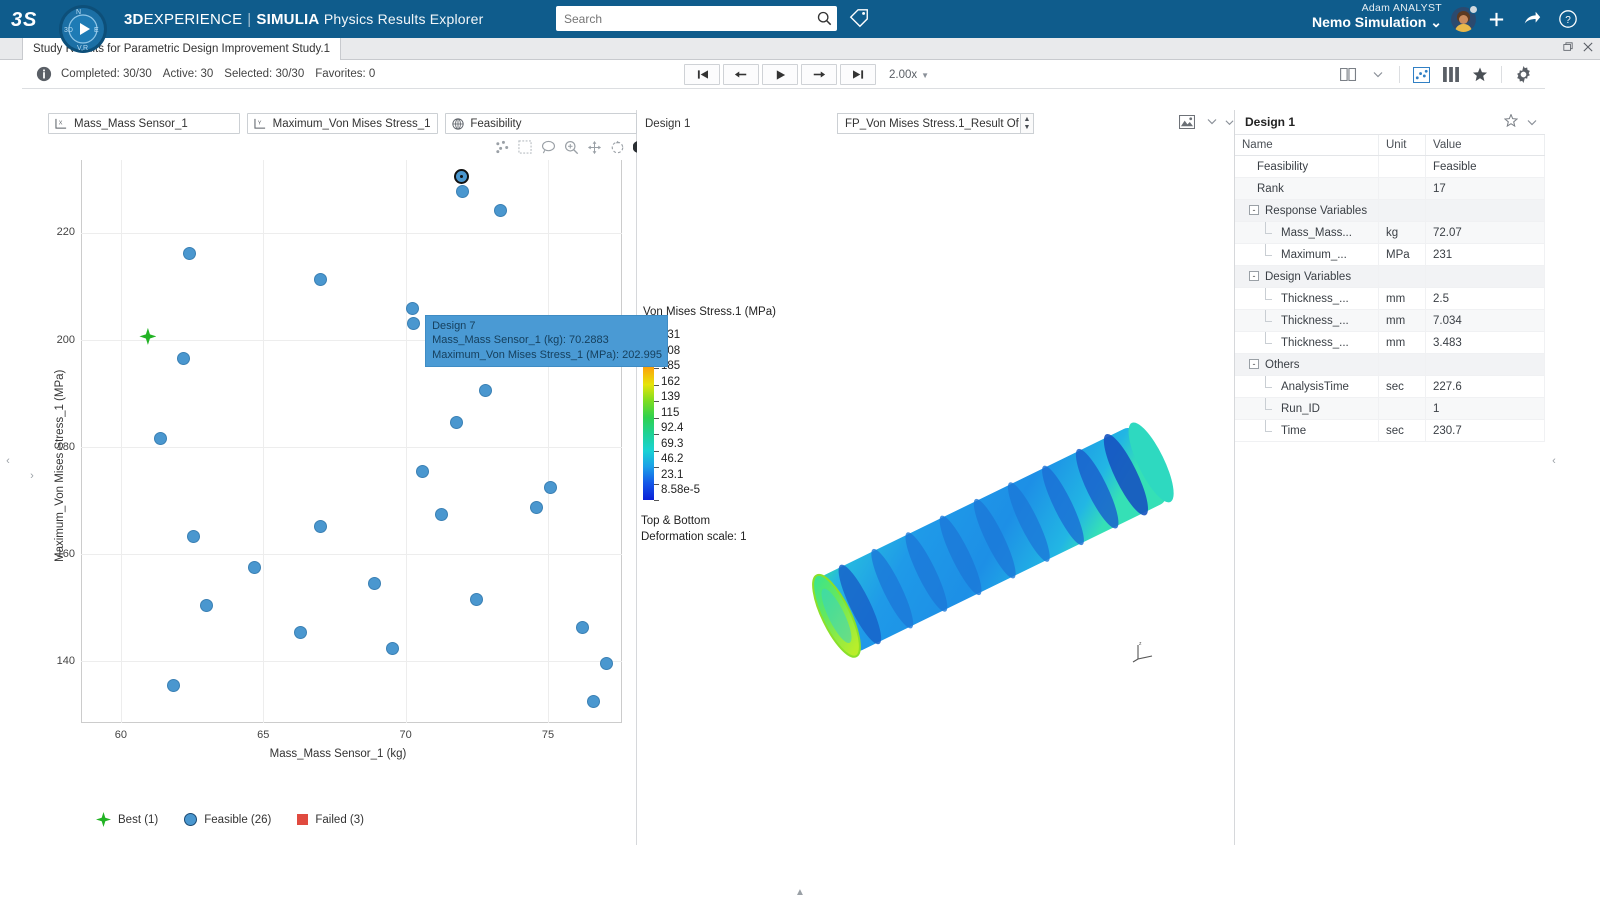 This screenshot has width=1600, height=900. Describe the element at coordinates (594, 147) in the screenshot. I see `pan-icon` at that location.